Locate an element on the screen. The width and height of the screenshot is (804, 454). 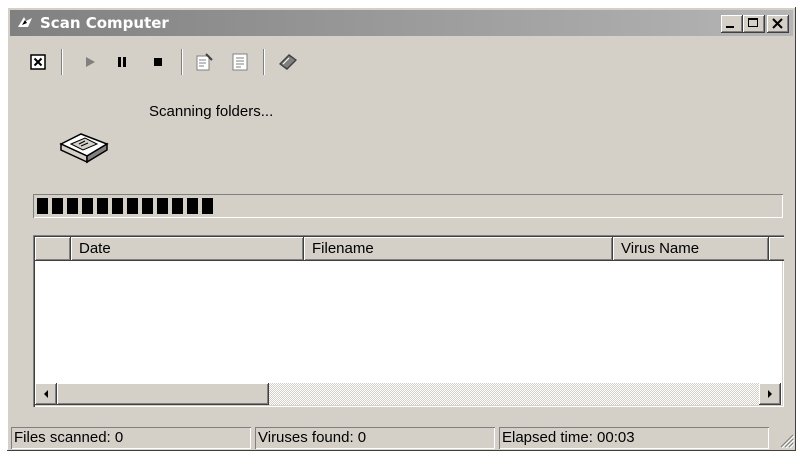
report-icon is located at coordinates (240, 62).